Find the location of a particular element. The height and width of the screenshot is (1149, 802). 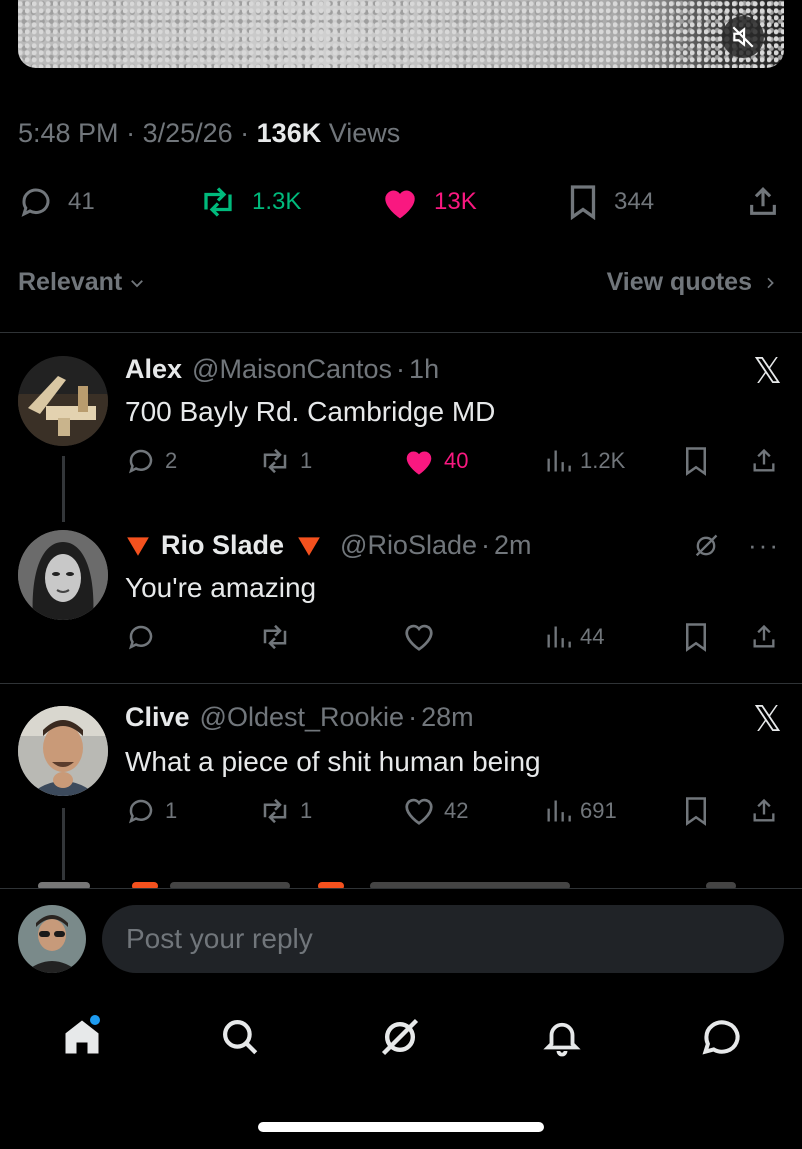

nav-home is located at coordinates (82, 1037).